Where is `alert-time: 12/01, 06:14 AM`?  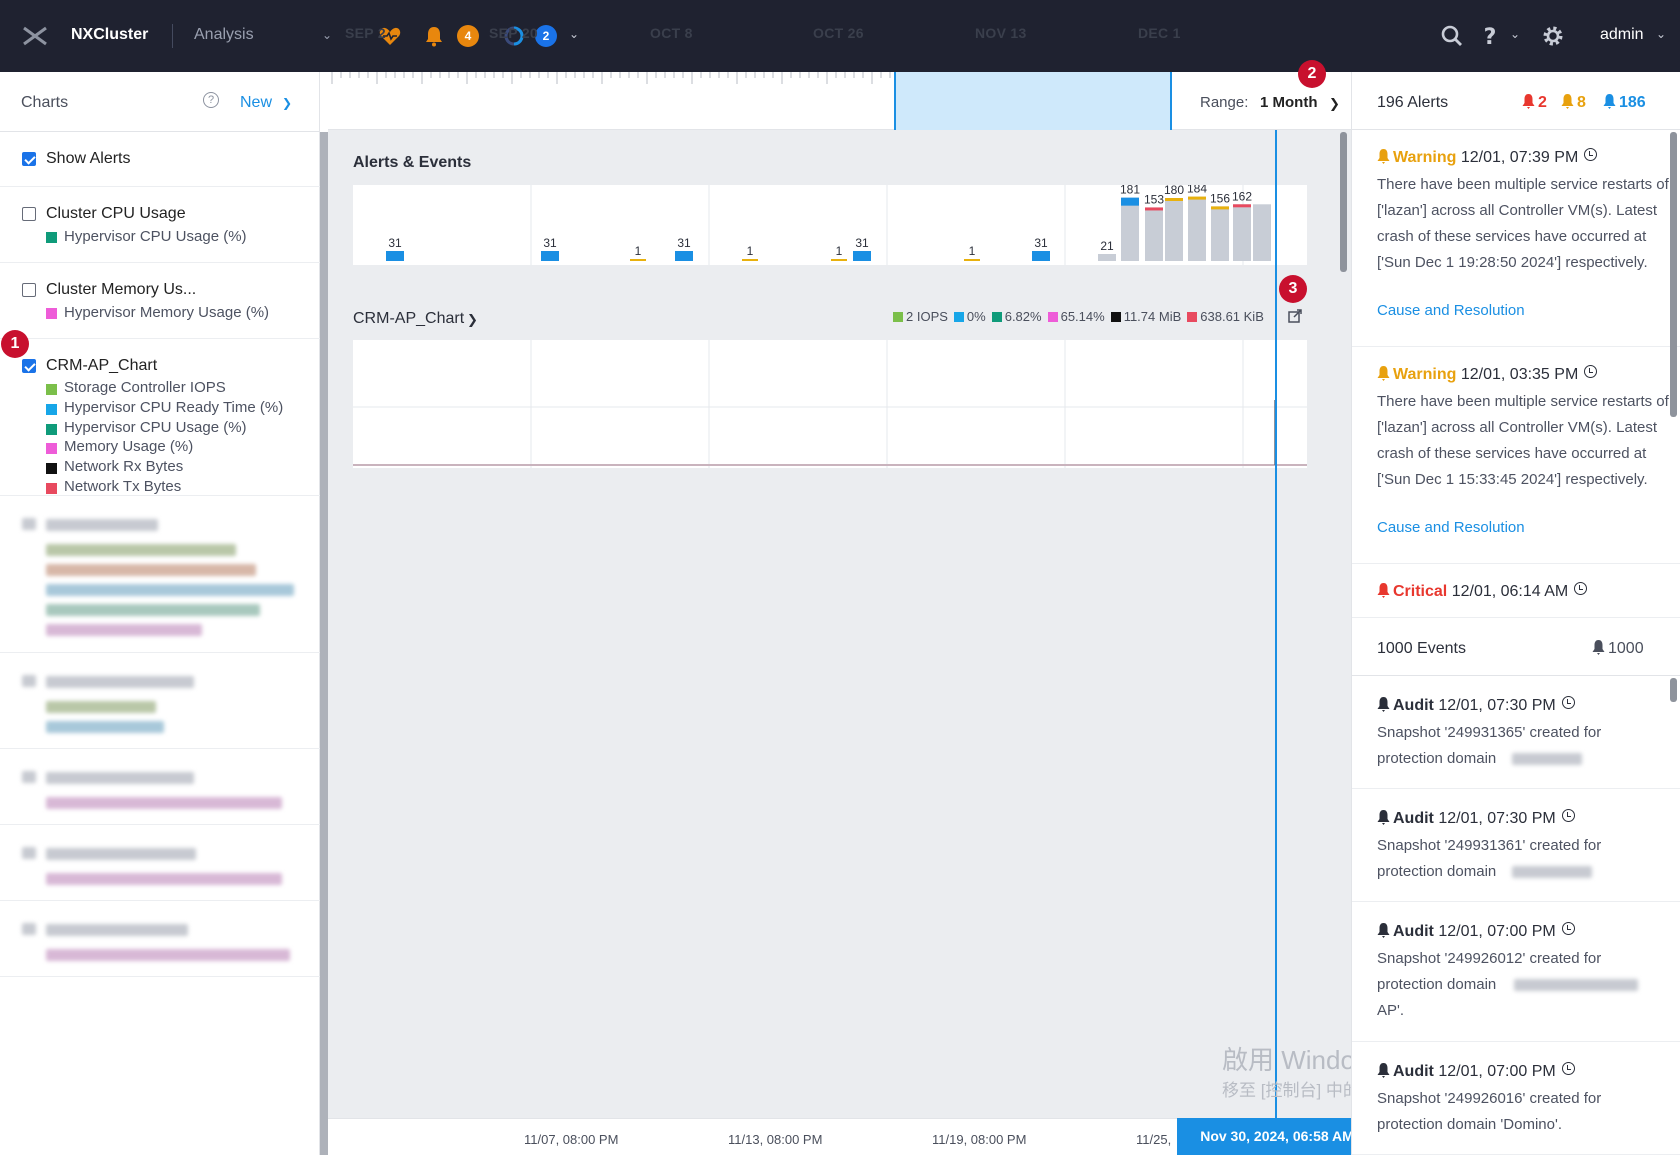
alert-time: 12/01, 06:14 AM is located at coordinates (1510, 591).